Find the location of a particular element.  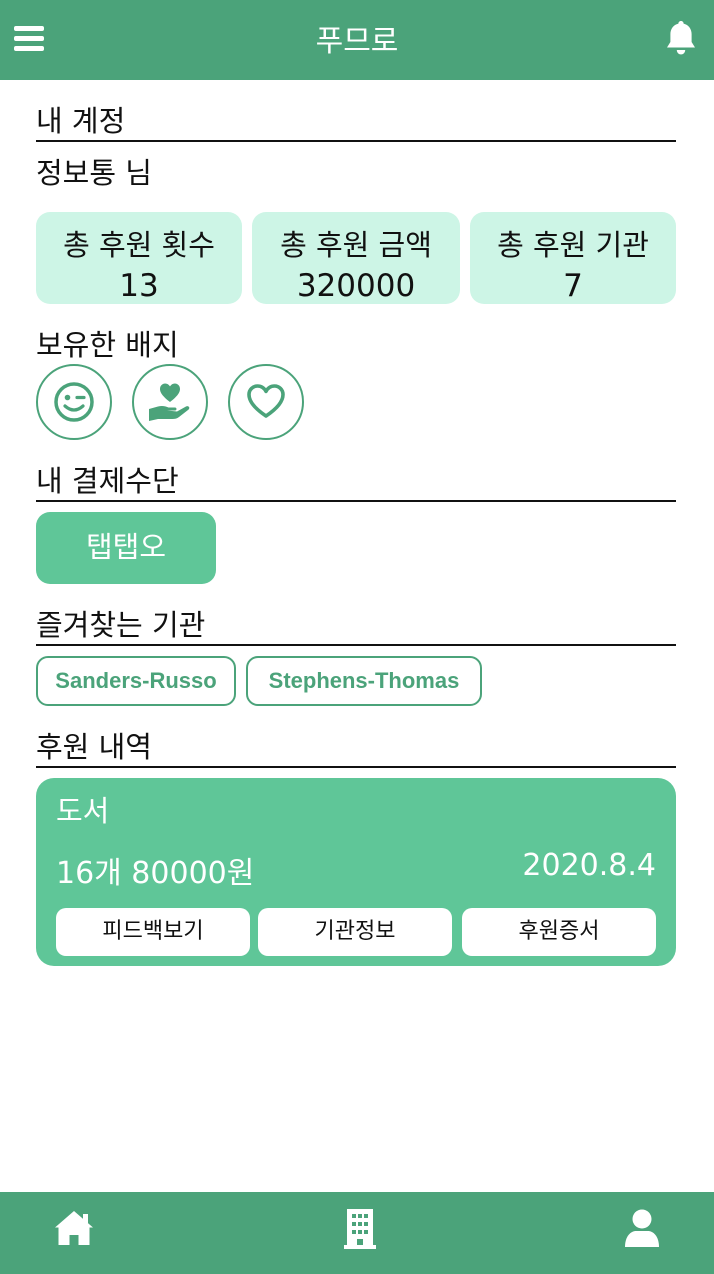

favorite-organization-chip: Stephens-Thomas is located at coordinates (364, 681).